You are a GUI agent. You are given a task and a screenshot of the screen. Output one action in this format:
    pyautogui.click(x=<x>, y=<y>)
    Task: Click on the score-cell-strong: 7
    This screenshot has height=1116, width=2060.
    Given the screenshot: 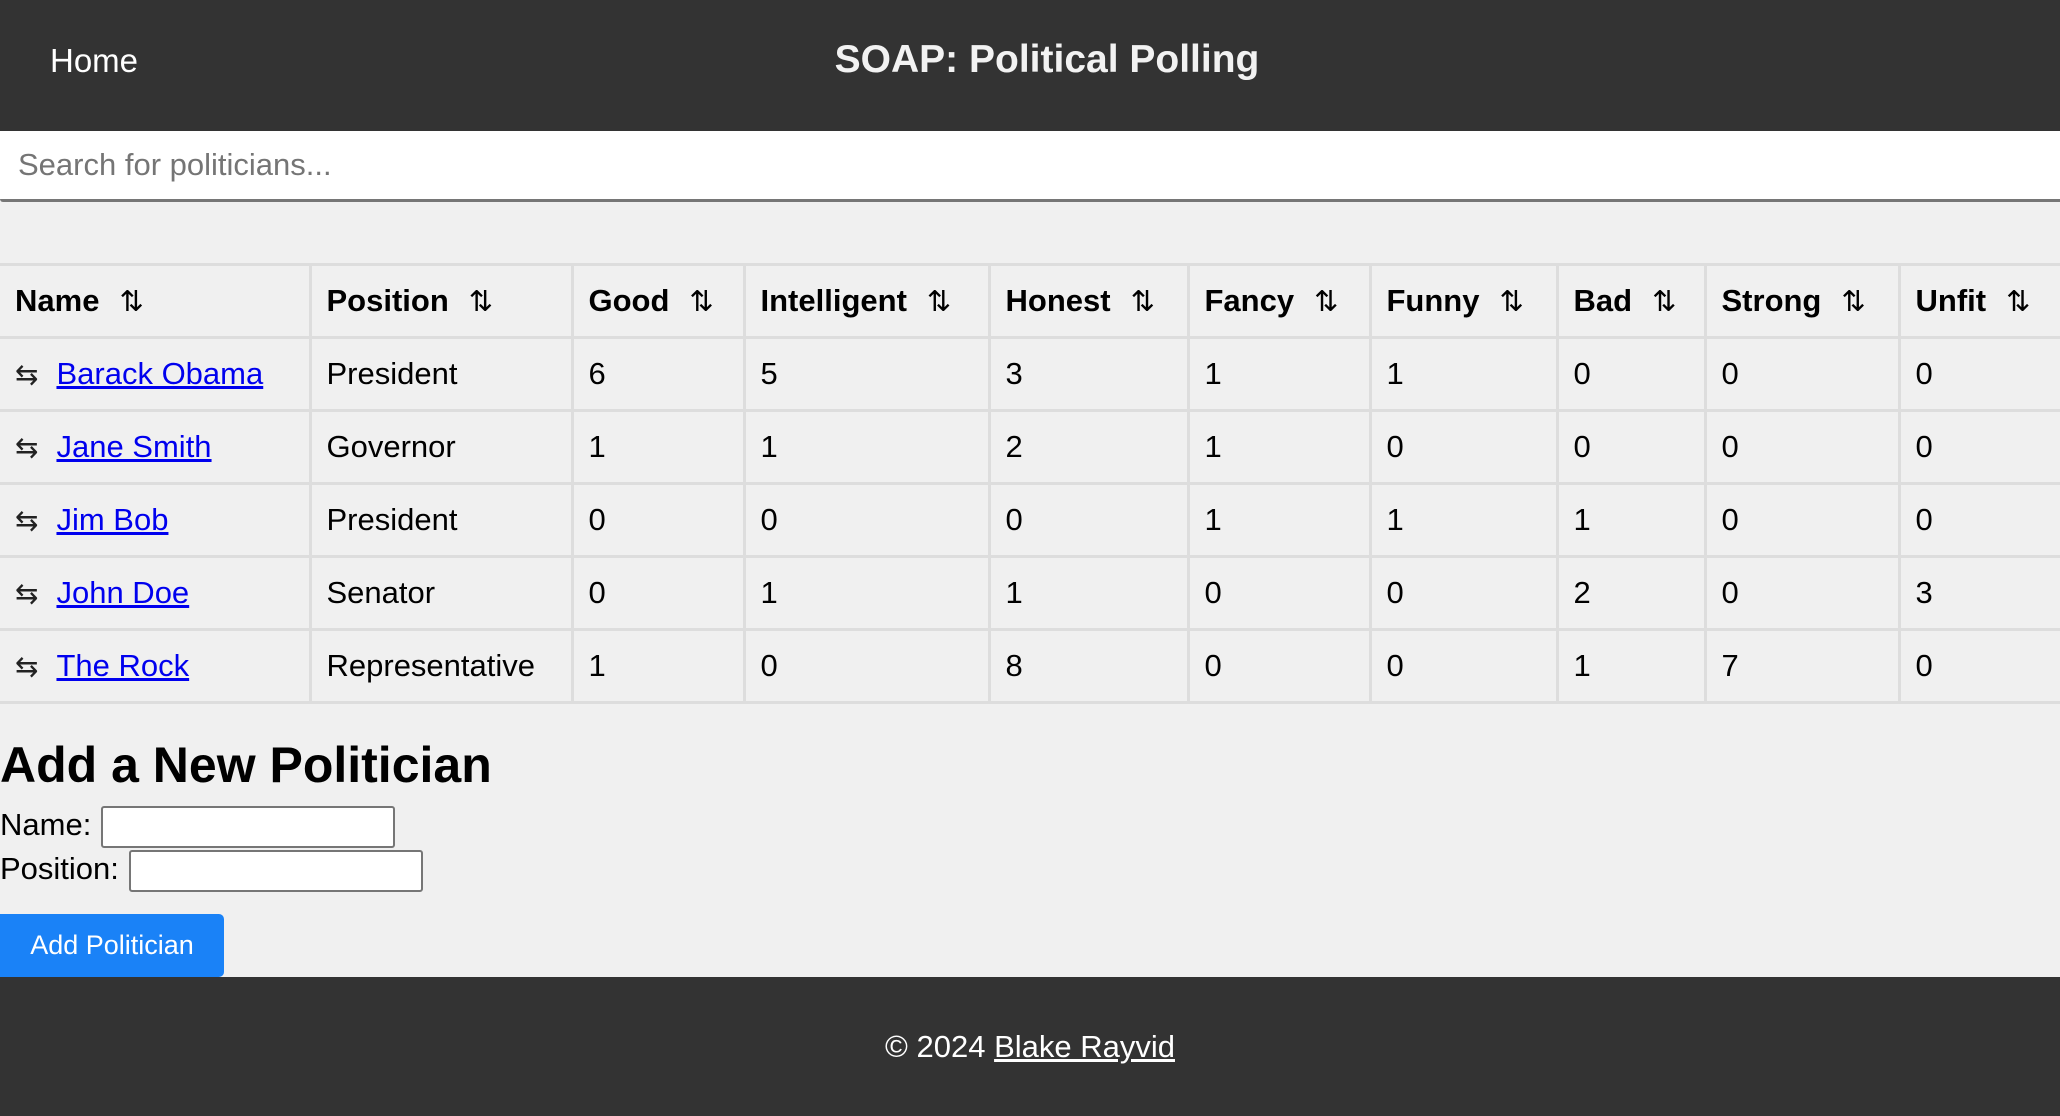 What is the action you would take?
    pyautogui.click(x=1802, y=666)
    